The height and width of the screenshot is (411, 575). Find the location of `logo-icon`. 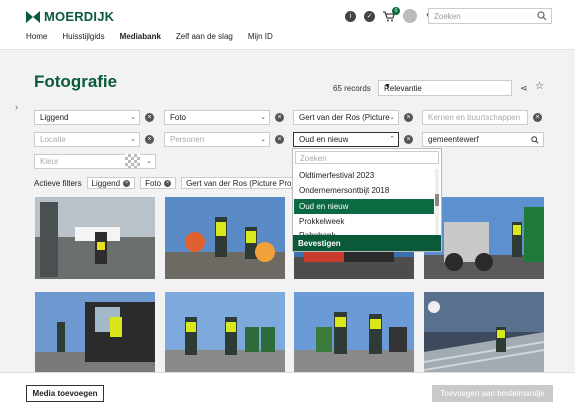

logo-icon is located at coordinates (33, 16).